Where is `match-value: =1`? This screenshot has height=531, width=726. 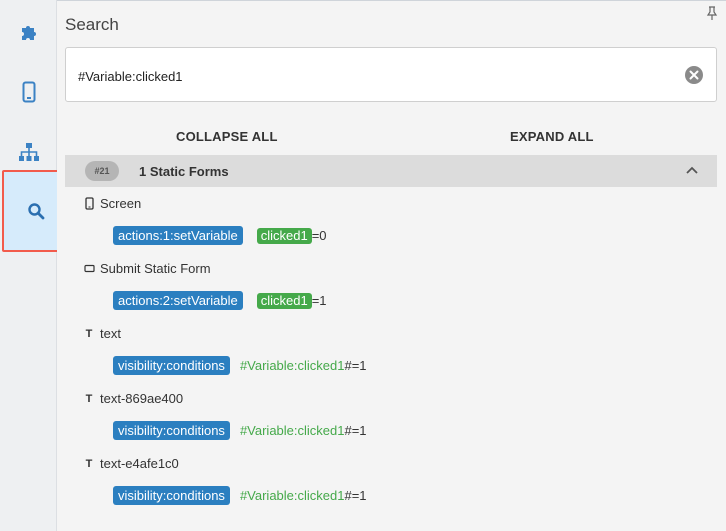 match-value: =1 is located at coordinates (319, 300).